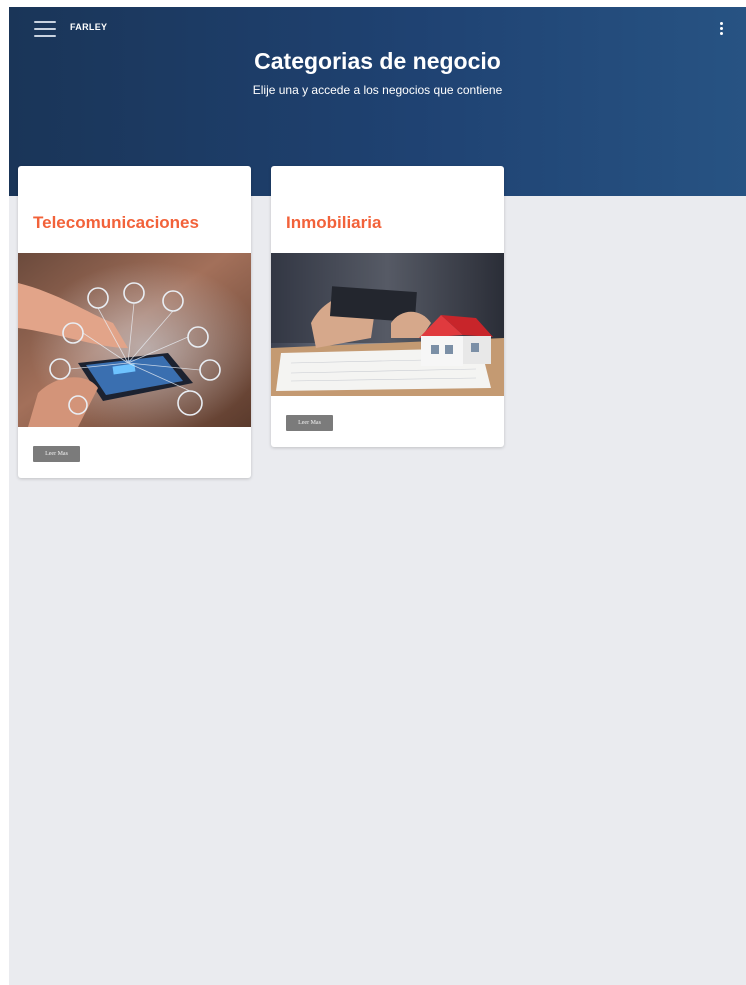  I want to click on category-image-realestate, so click(387, 324).